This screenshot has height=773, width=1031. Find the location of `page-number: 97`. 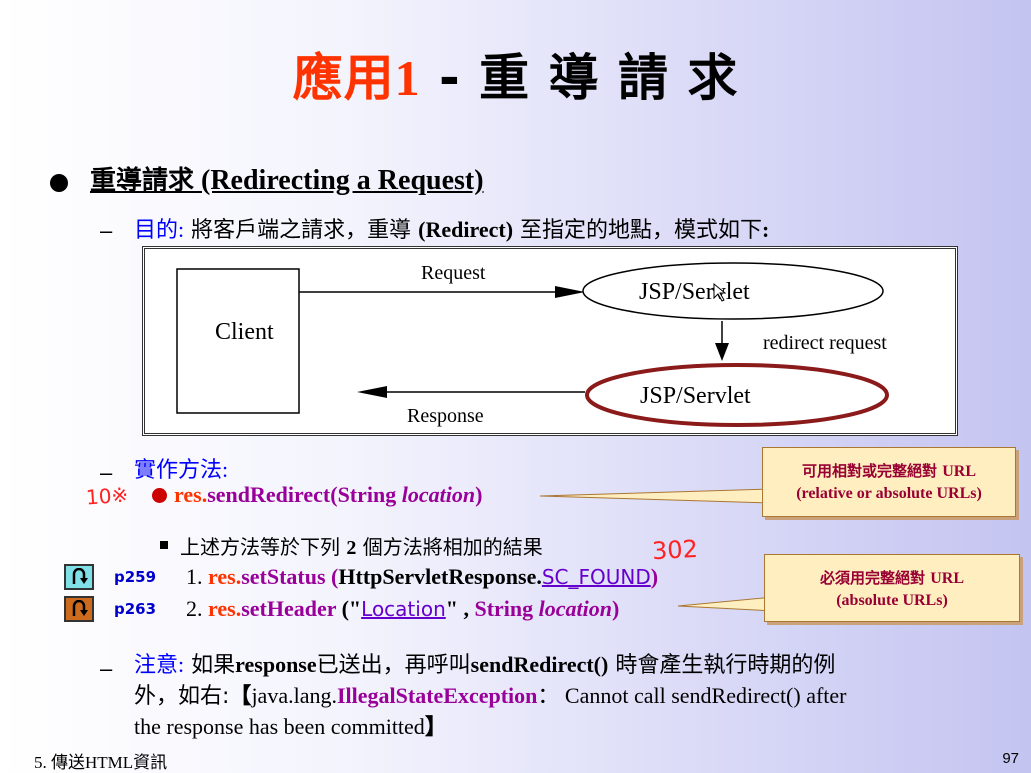

page-number: 97 is located at coordinates (1010, 758).